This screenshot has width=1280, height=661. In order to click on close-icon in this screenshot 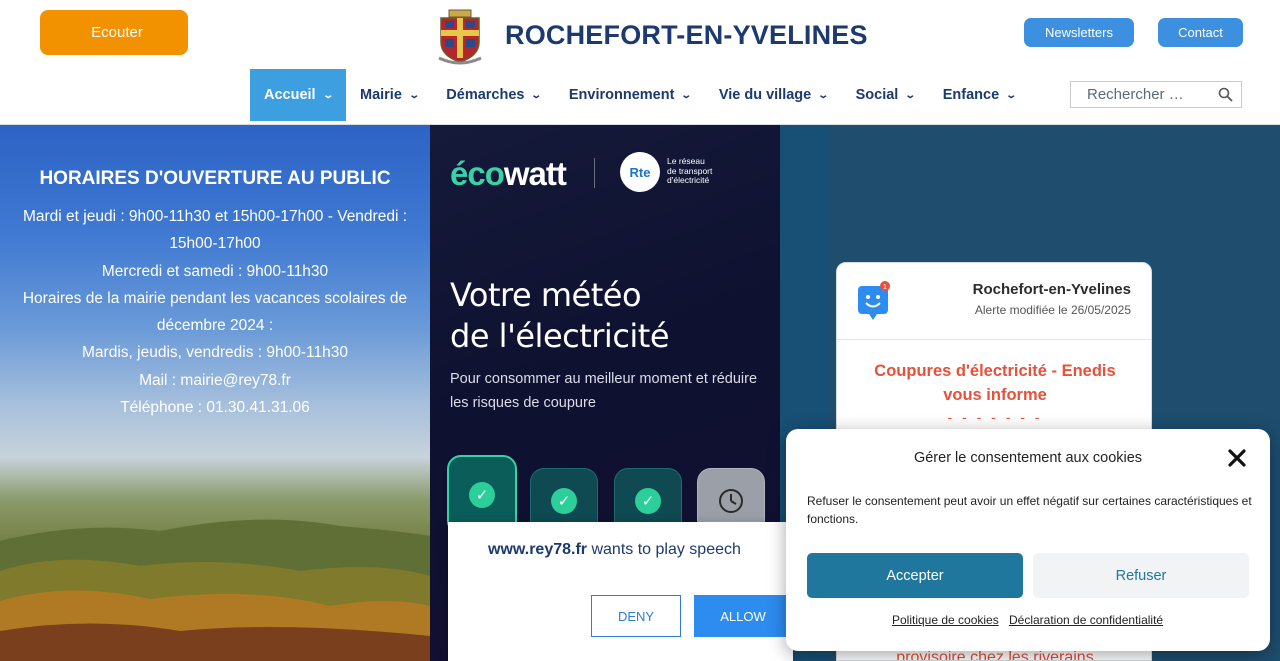, I will do `click(1237, 458)`.